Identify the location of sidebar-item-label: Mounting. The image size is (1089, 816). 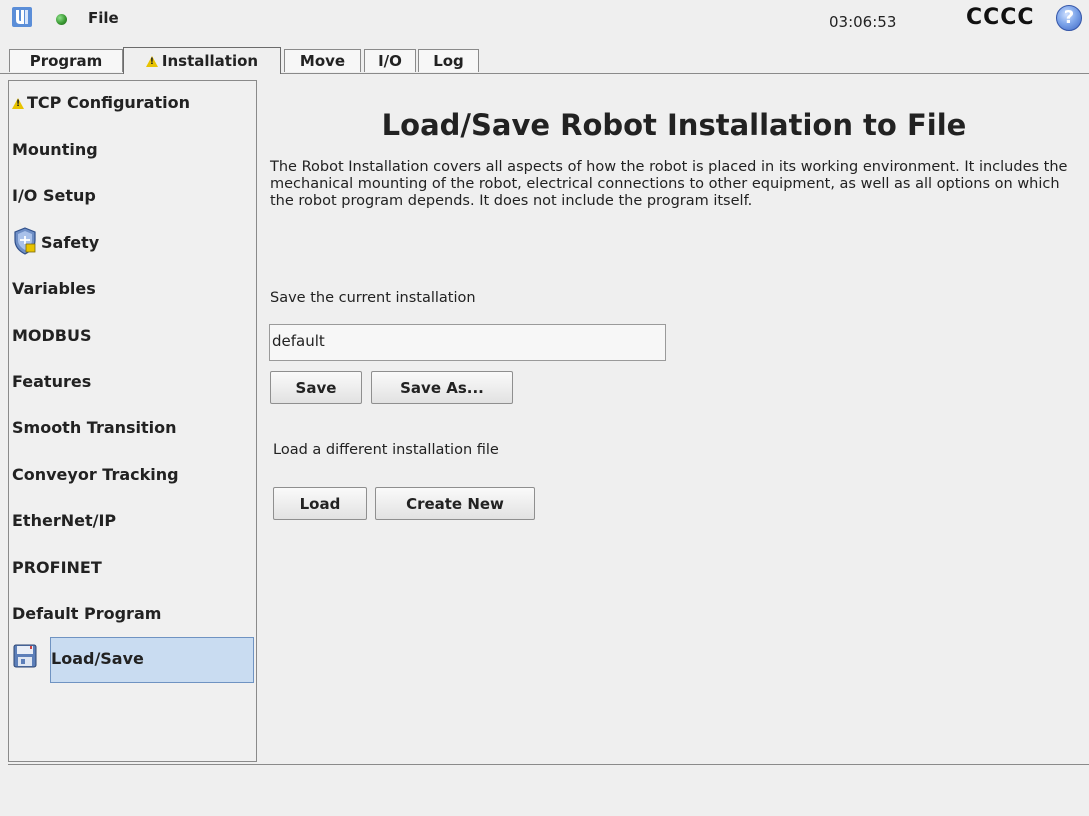
(55, 149).